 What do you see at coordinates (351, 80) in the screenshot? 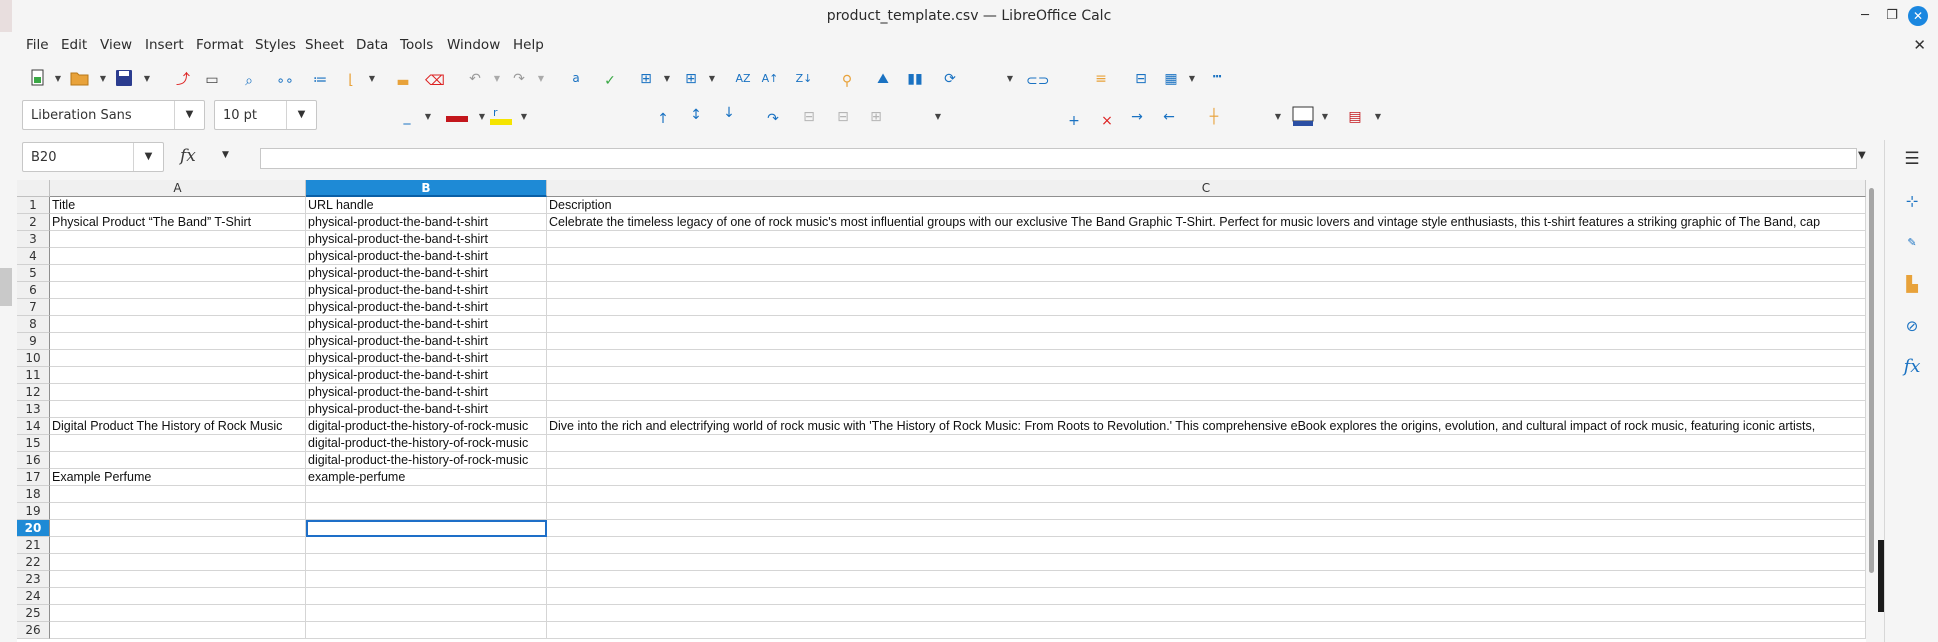
I see `clone-formatting-icon: ⌊` at bounding box center [351, 80].